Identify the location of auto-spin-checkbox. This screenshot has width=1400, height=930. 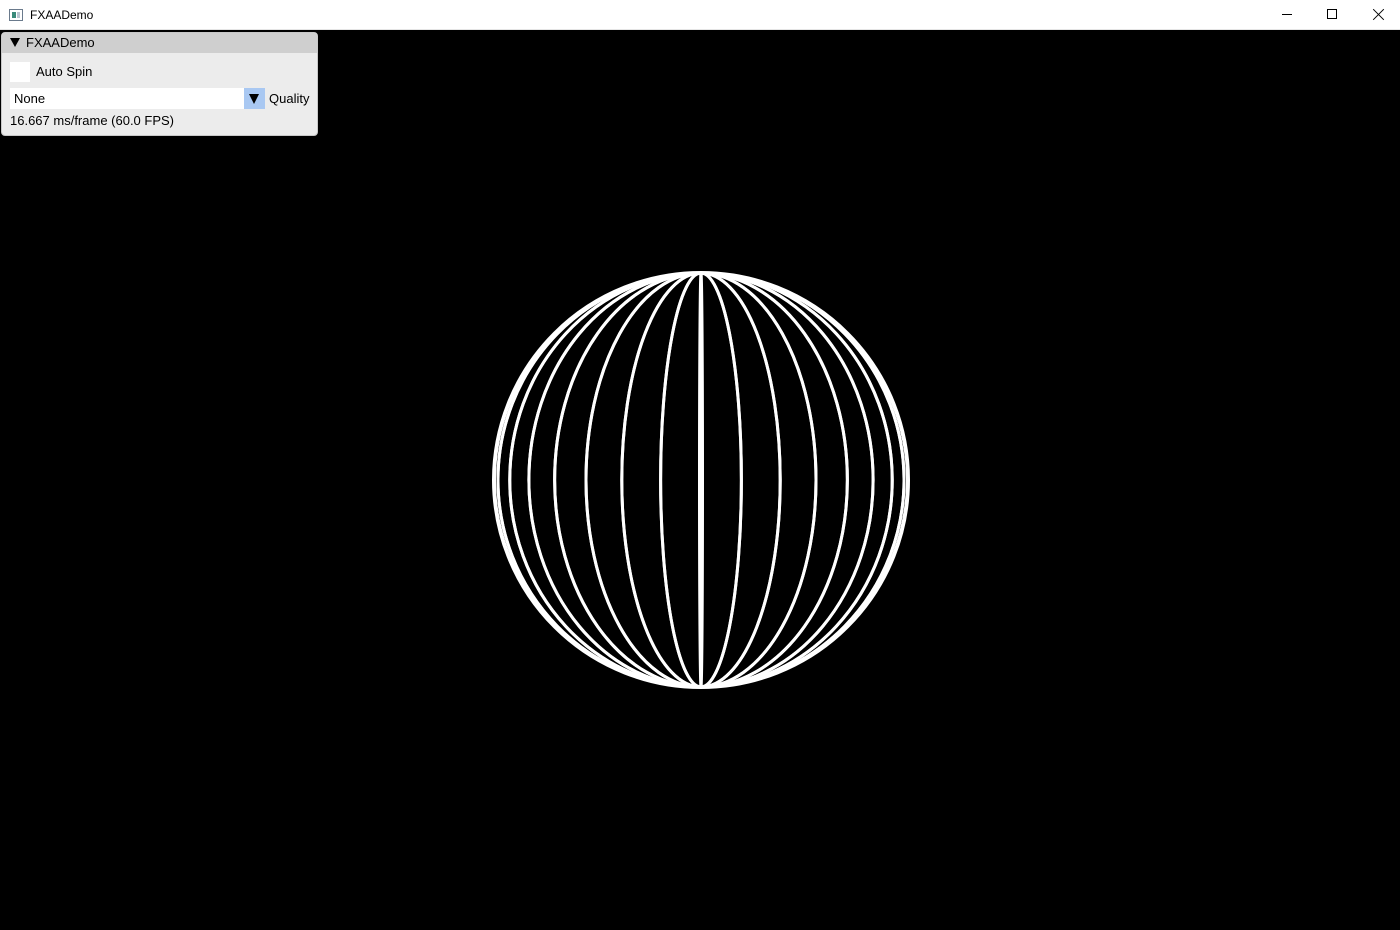
(20, 72).